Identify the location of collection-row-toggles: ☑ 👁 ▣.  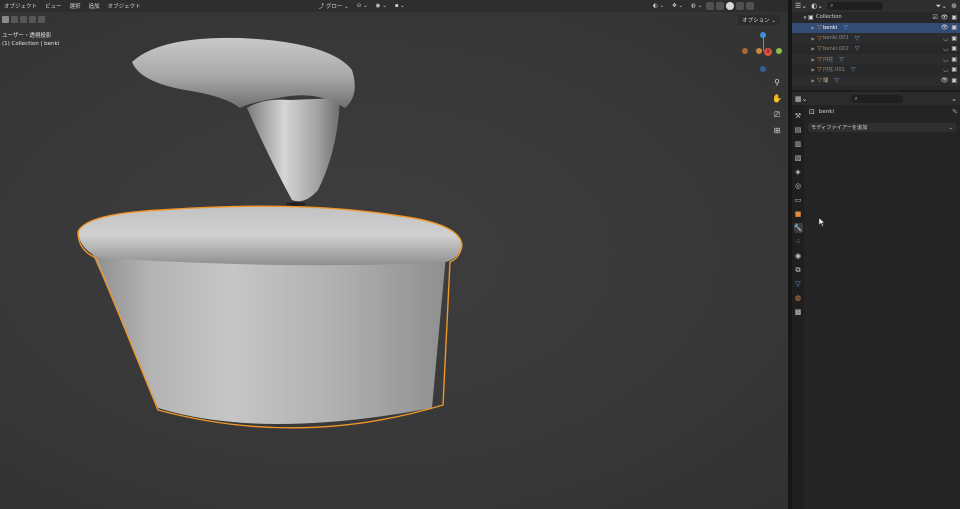
(944, 17).